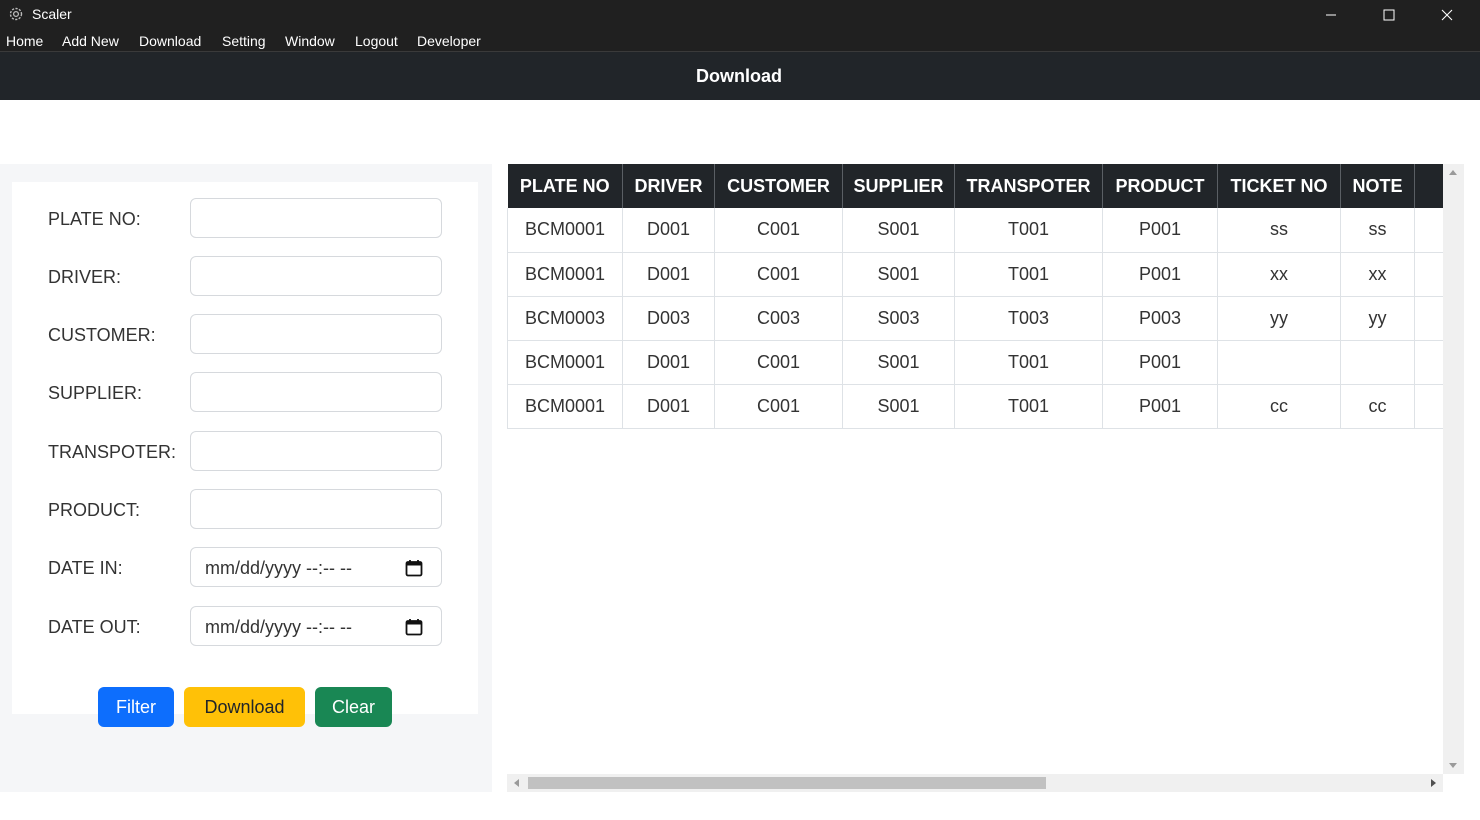  What do you see at coordinates (170, 41) in the screenshot?
I see `menu-item-download: Download` at bounding box center [170, 41].